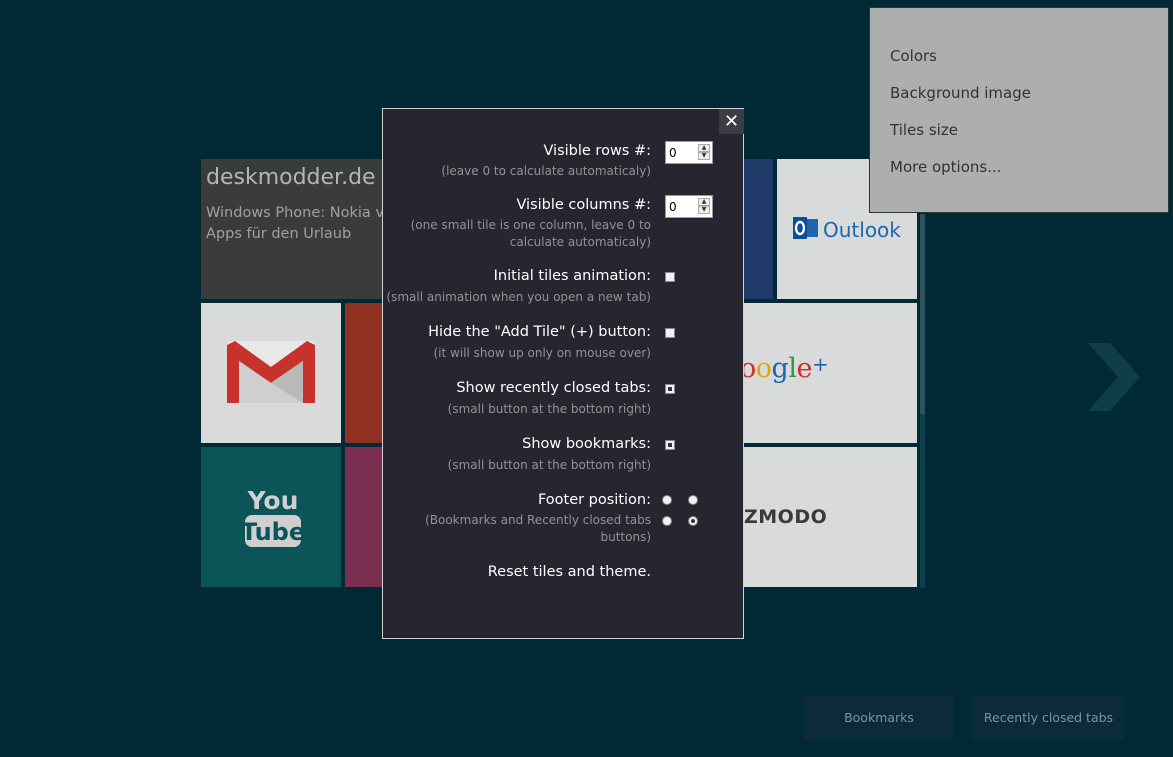  What do you see at coordinates (786, 517) in the screenshot?
I see `gizmodo-logo: ZMODO` at bounding box center [786, 517].